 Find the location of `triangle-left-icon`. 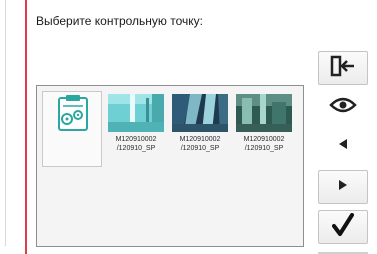

triangle-left-icon is located at coordinates (343, 146).